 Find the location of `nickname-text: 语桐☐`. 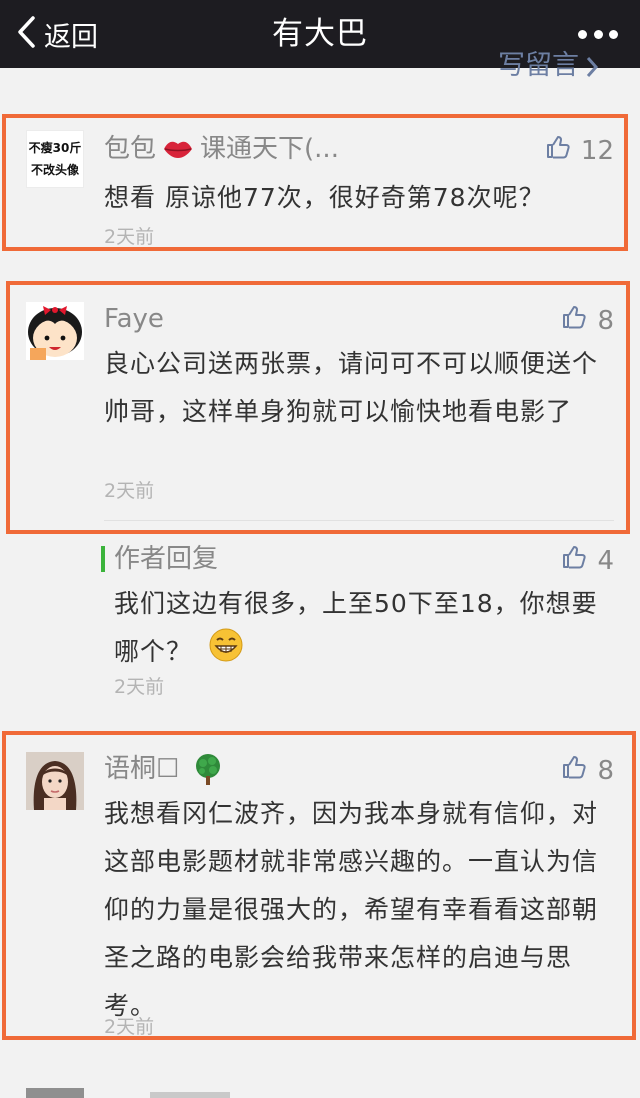

nickname-text: 语桐☐ is located at coordinates (142, 769).